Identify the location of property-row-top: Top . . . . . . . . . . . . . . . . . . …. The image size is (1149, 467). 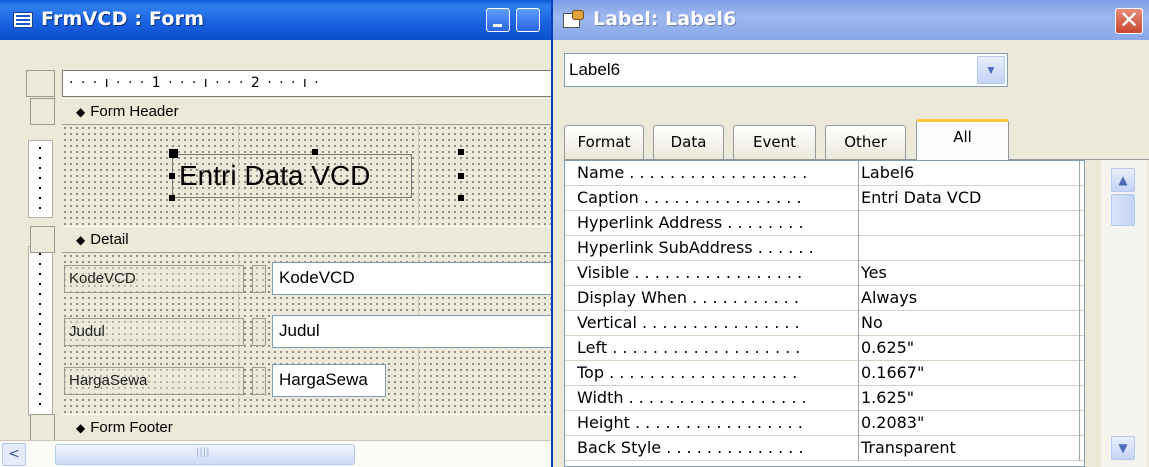
(824, 373).